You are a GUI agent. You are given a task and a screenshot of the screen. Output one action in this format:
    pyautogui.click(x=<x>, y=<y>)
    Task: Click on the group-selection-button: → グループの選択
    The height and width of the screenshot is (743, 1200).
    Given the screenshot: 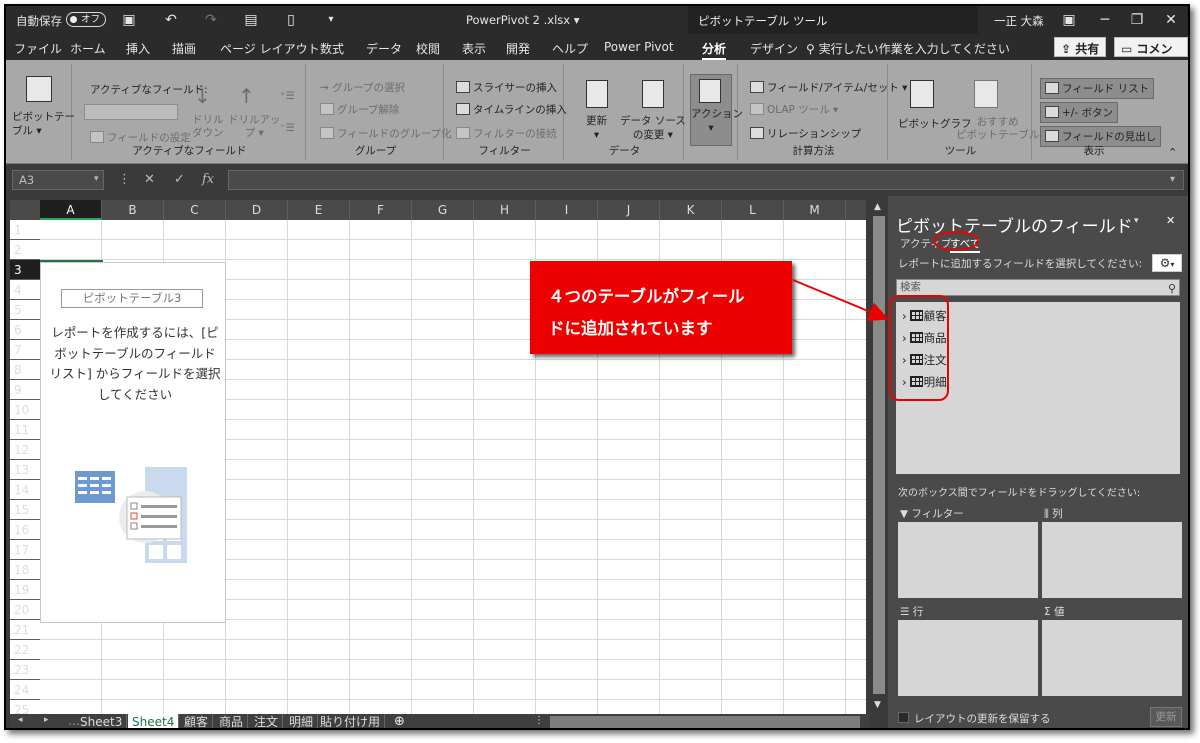 What is the action you would take?
    pyautogui.click(x=362, y=87)
    